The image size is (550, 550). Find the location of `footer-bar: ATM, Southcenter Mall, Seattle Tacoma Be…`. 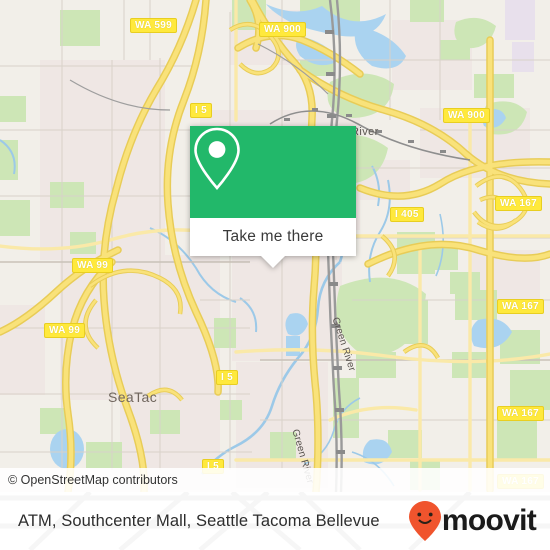

footer-bar: ATM, Southcenter Mall, Seattle Tacoma Be… is located at coordinates (275, 521).